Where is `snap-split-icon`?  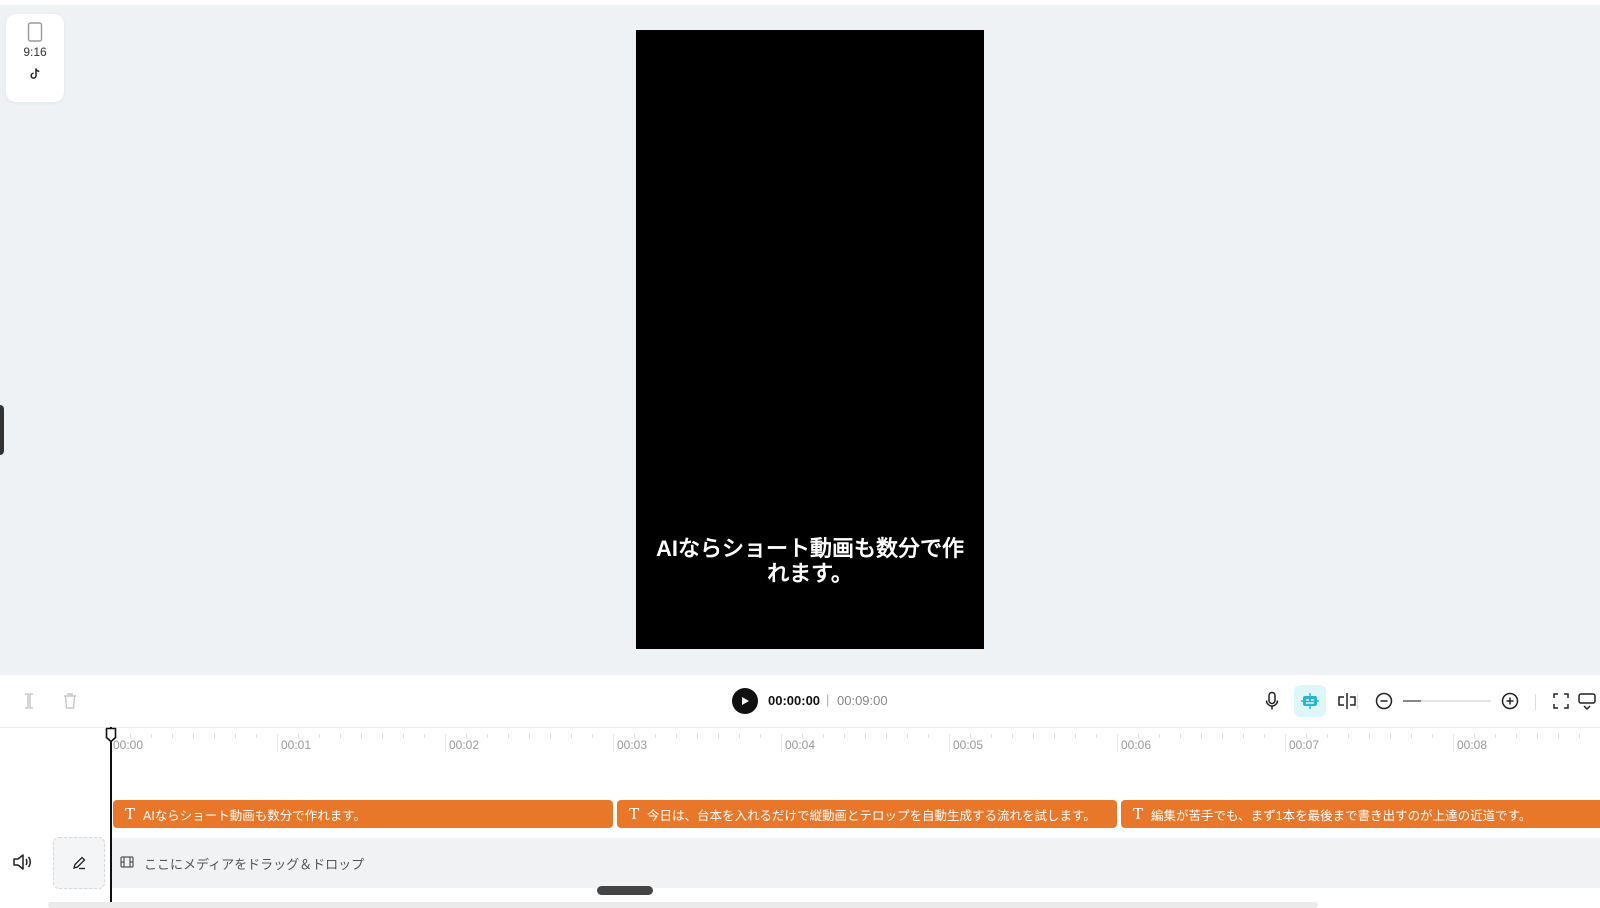 snap-split-icon is located at coordinates (1347, 701).